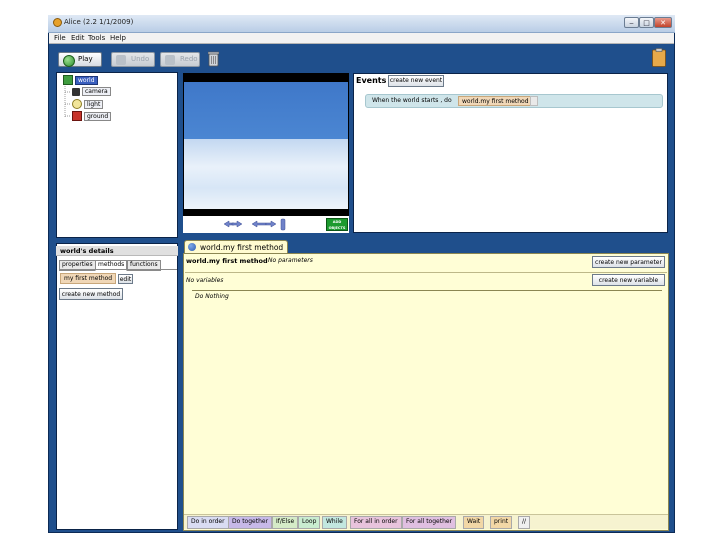 The width and height of the screenshot is (720, 540). Describe the element at coordinates (91, 294) in the screenshot. I see `create-new-method-button: create new method` at that location.